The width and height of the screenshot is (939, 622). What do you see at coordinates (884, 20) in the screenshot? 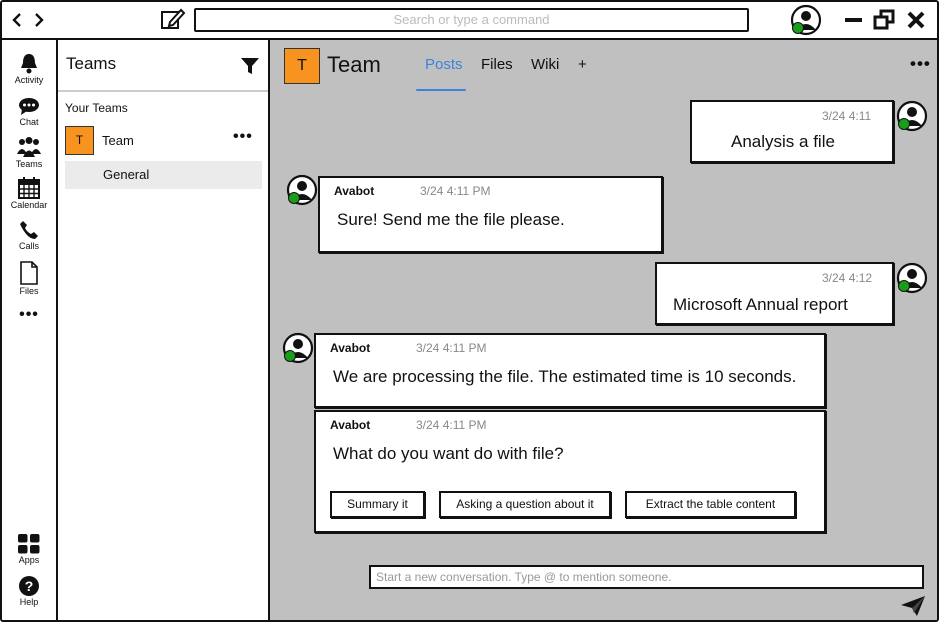
I see `restore-icon` at bounding box center [884, 20].